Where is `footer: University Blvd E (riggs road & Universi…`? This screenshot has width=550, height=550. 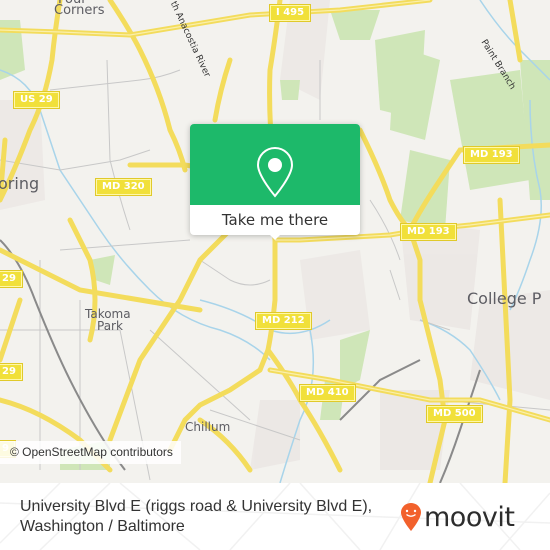
footer: University Blvd E (riggs road & Universi… is located at coordinates (275, 516).